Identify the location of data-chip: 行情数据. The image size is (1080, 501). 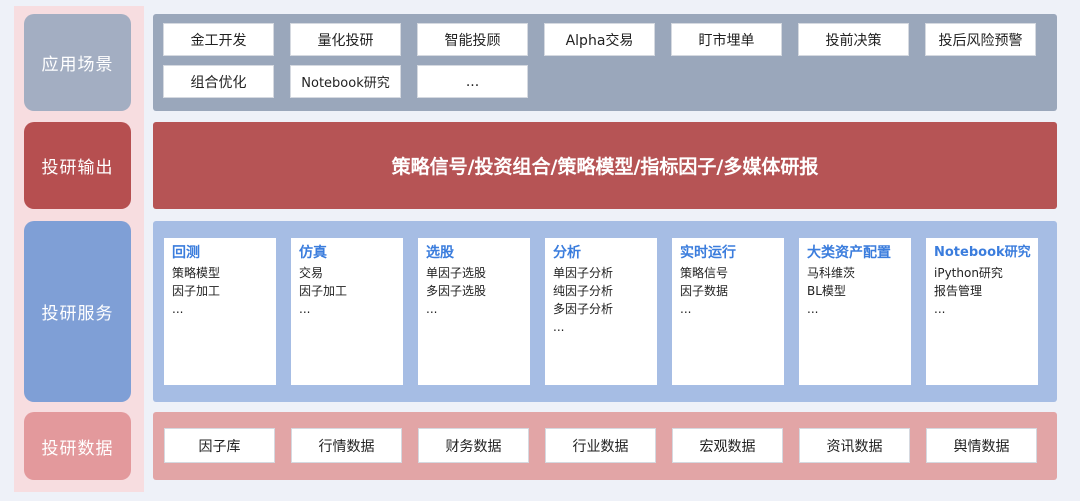
(346, 445).